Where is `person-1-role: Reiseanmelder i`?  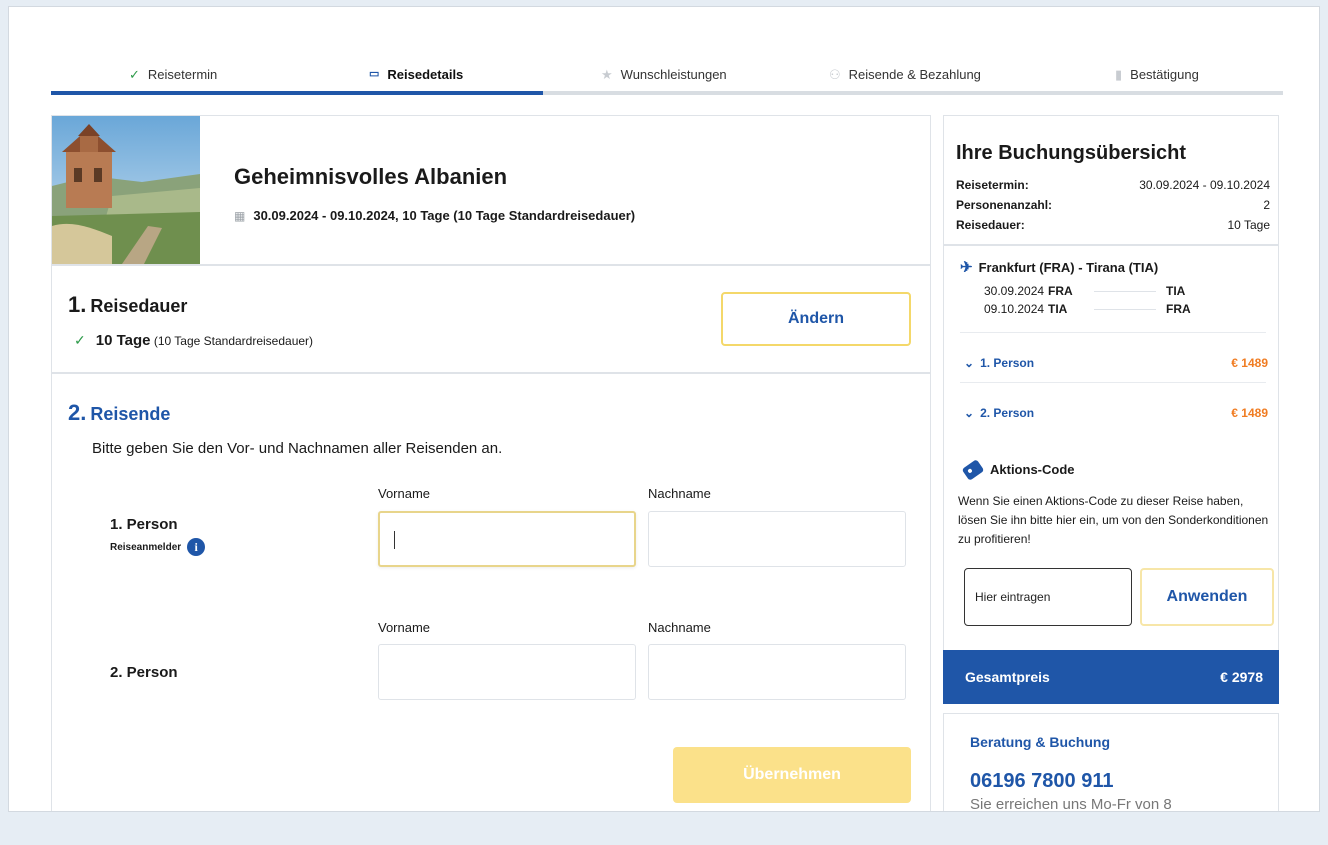 person-1-role: Reiseanmelder i is located at coordinates (158, 547).